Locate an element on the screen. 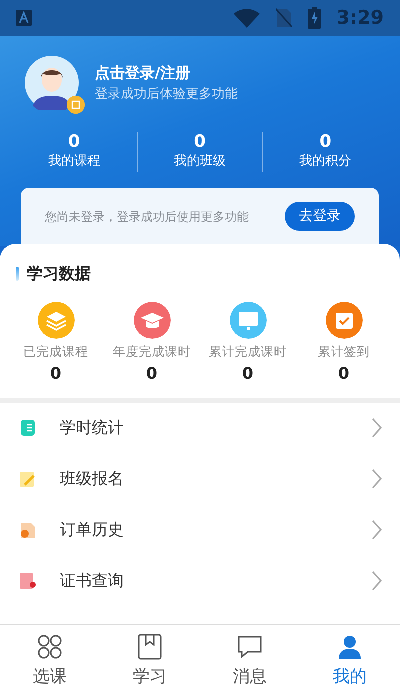 The height and width of the screenshot is (700, 400). wifi-icon is located at coordinates (247, 18).